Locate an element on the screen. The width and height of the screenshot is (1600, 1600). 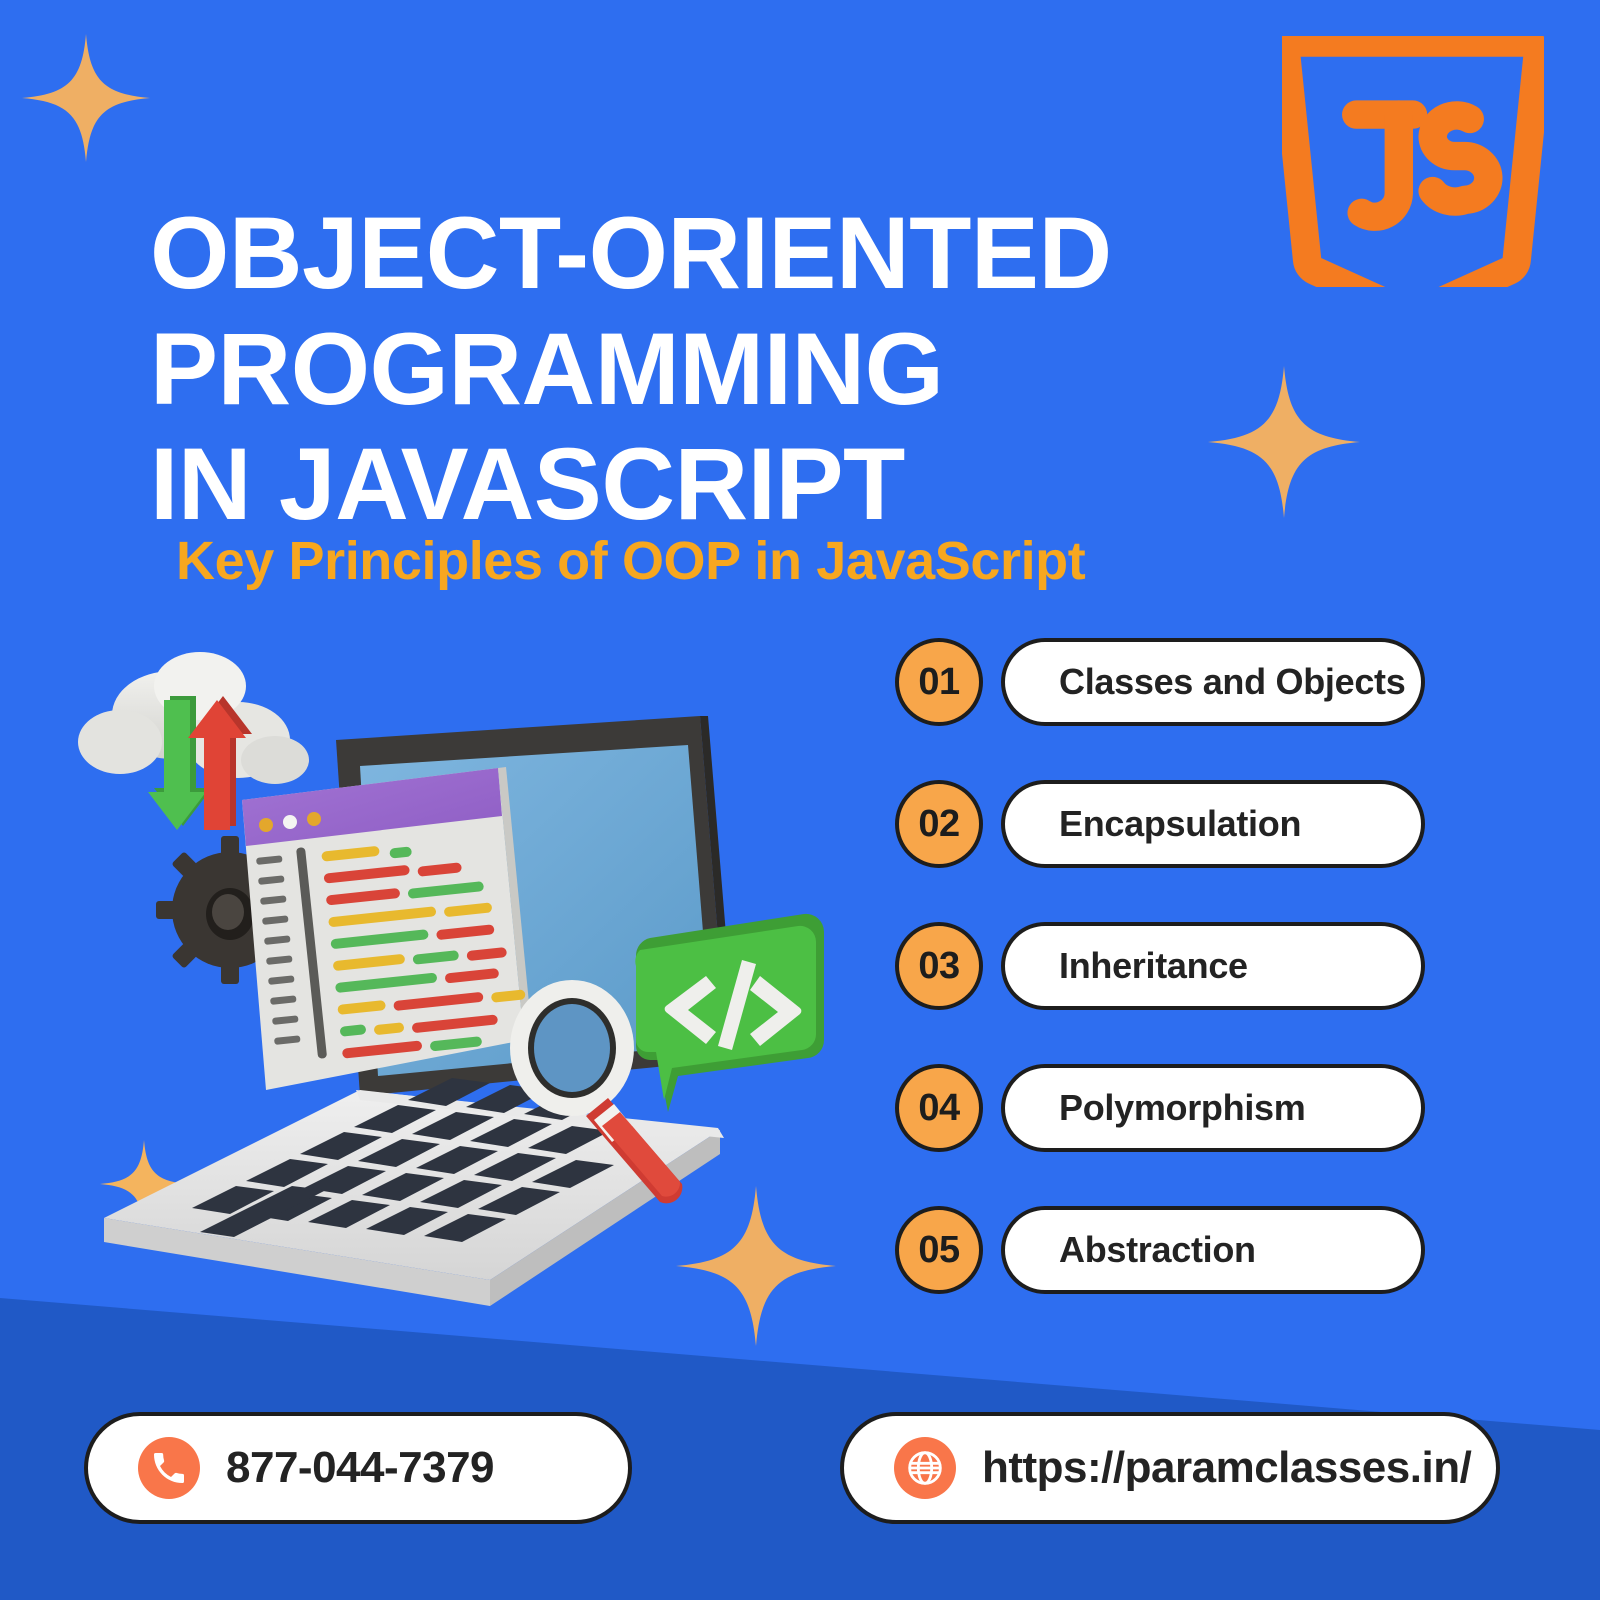
phone-icon is located at coordinates (169, 1468).